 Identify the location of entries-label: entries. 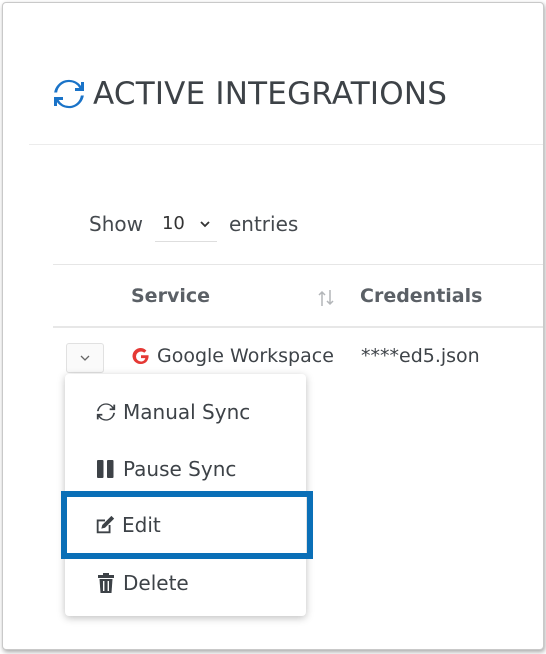
(263, 224).